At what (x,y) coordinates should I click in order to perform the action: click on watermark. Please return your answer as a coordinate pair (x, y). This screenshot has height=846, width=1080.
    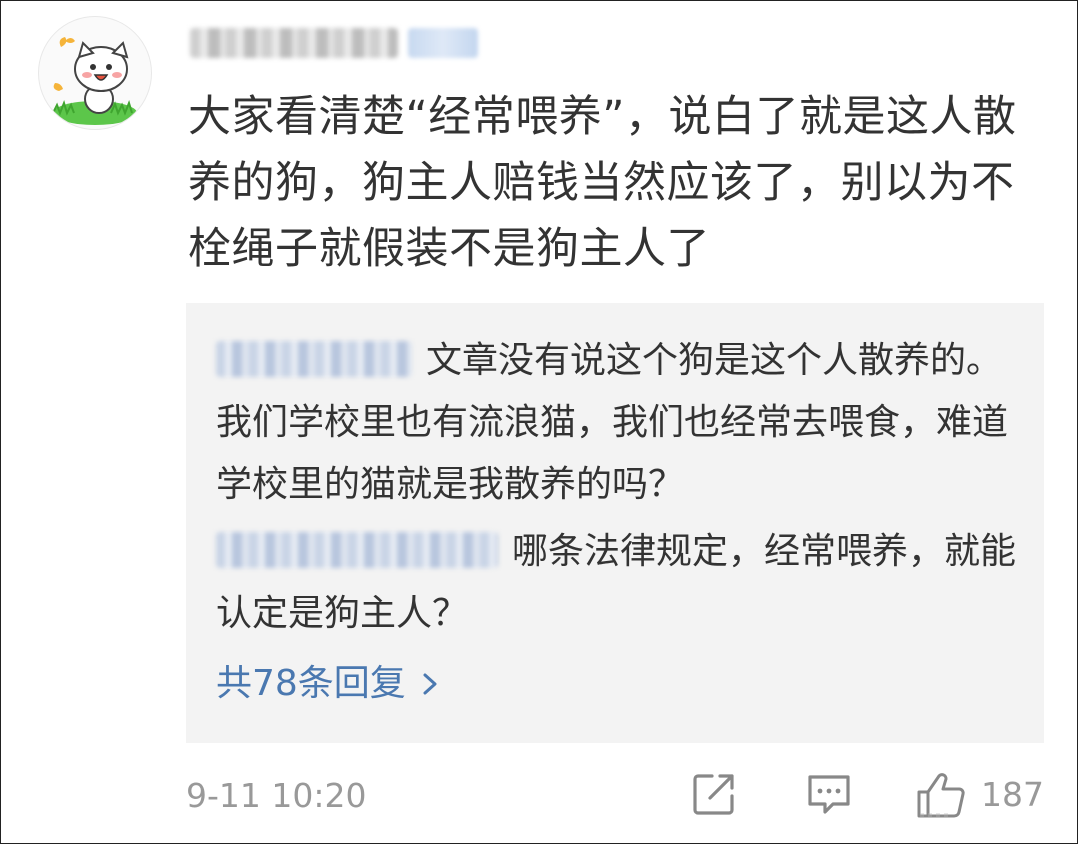
    Looking at the image, I should click on (934, 815).